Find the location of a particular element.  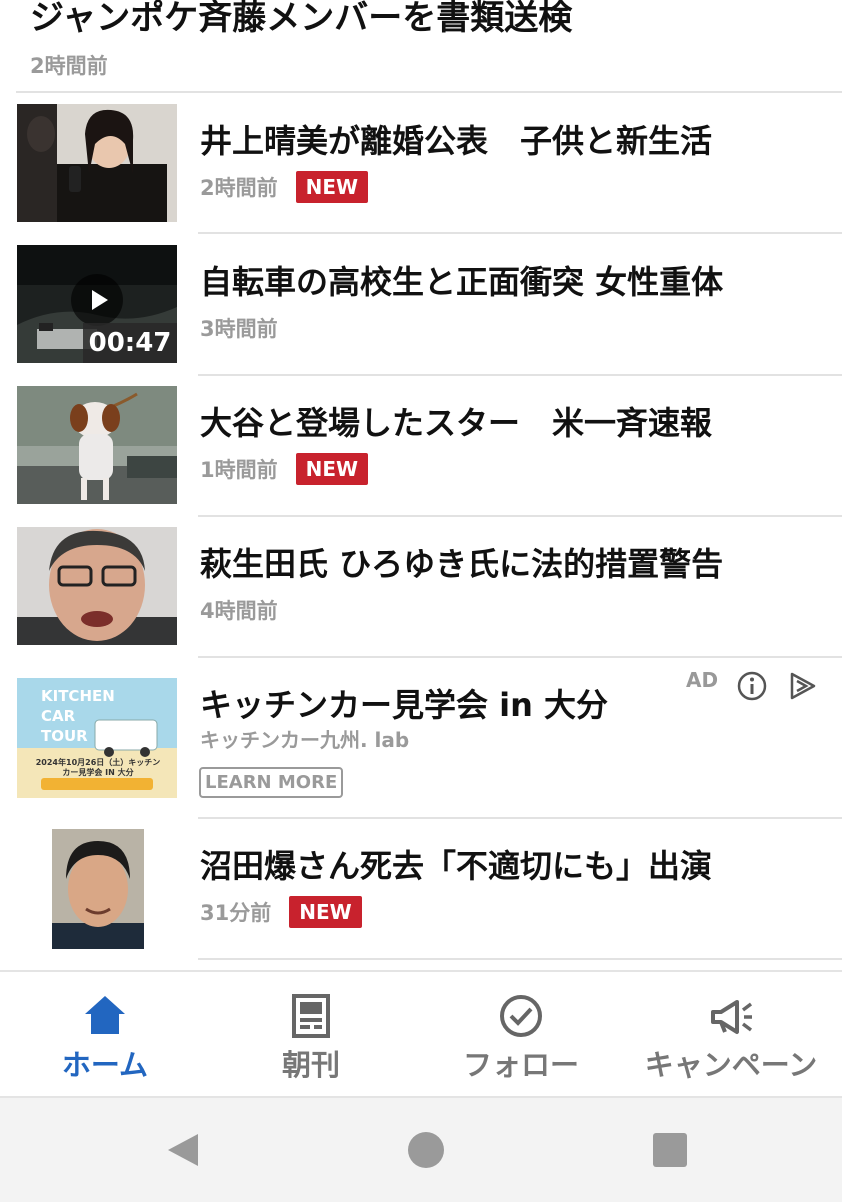

article-title: 萩生田氏 ひろゆき氏に法的措置警告 is located at coordinates (462, 564).